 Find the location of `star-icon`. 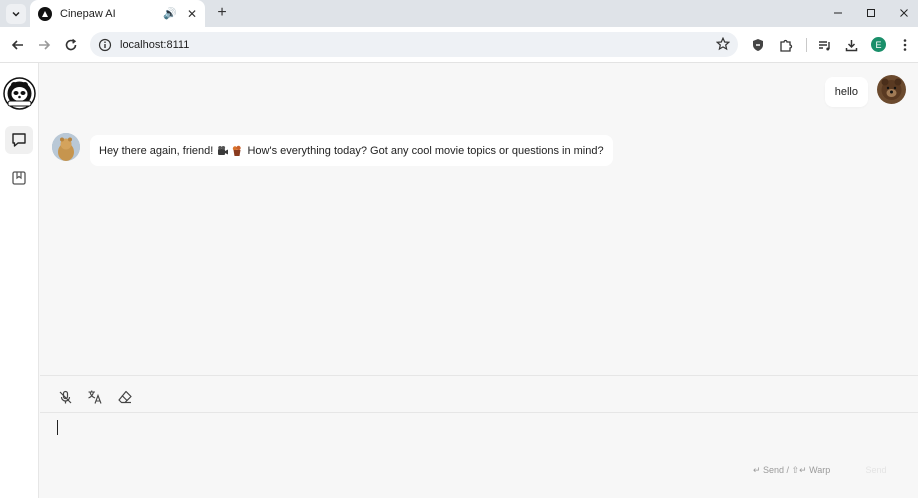

star-icon is located at coordinates (723, 44).